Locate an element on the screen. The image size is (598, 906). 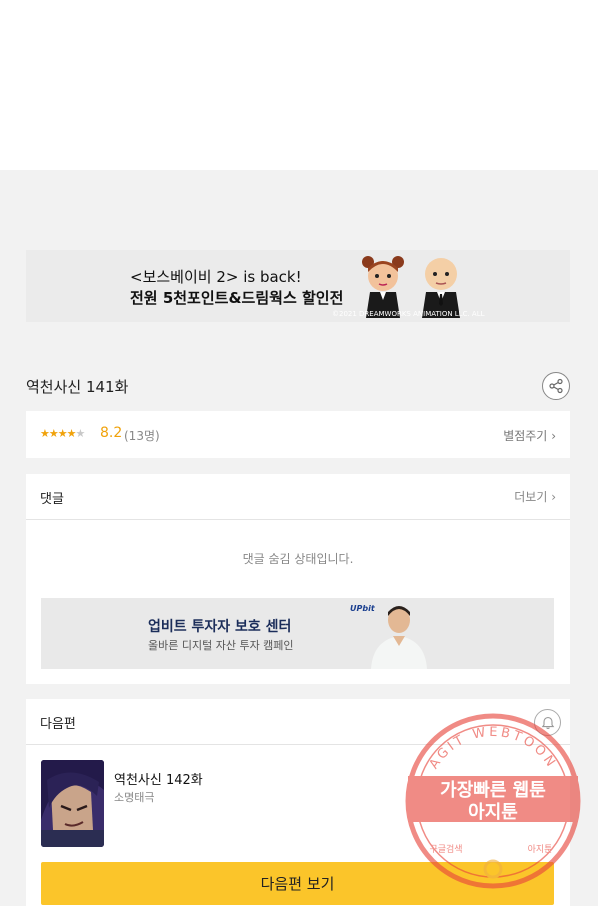
star-rating: ★★★★★ is located at coordinates (63, 433).